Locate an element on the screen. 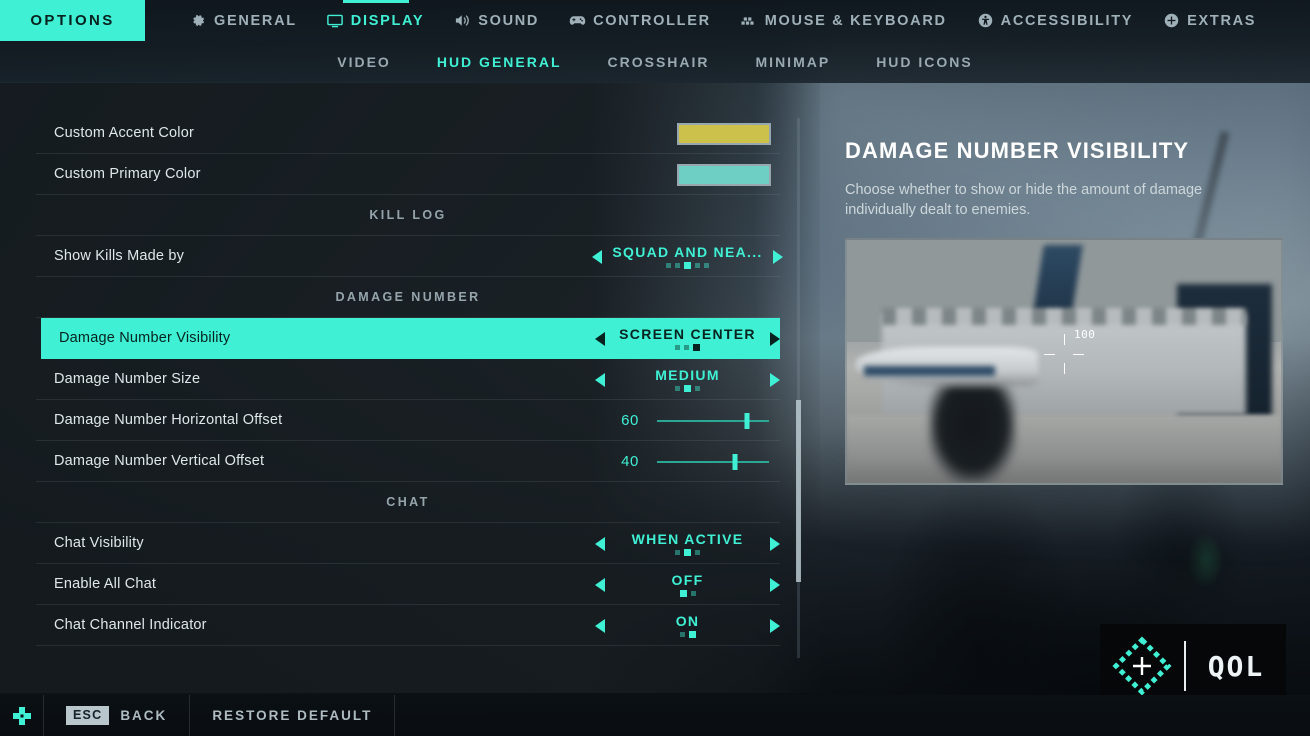 The image size is (1310, 736). setting-label: Damage Number Vertical Offset is located at coordinates (159, 461).